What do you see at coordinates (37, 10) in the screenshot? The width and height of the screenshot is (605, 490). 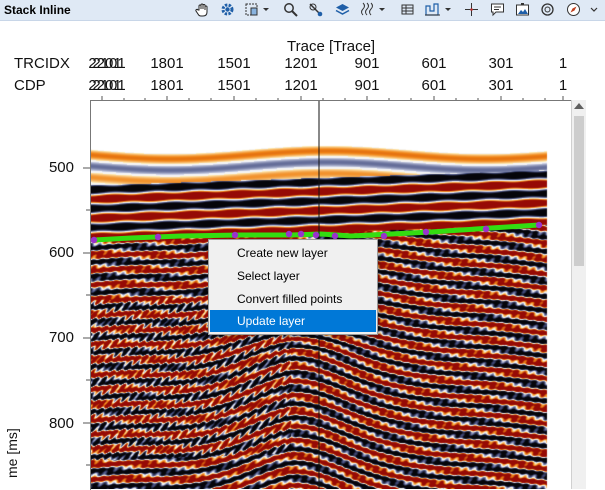 I see `window-title: Stack Inline` at bounding box center [37, 10].